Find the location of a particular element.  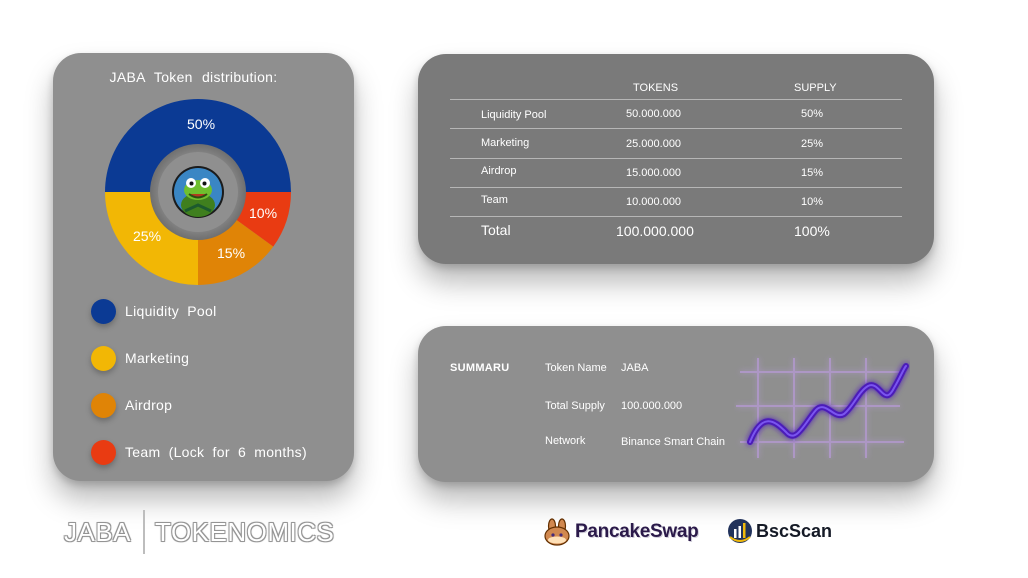

brand-divider is located at coordinates (144, 532).